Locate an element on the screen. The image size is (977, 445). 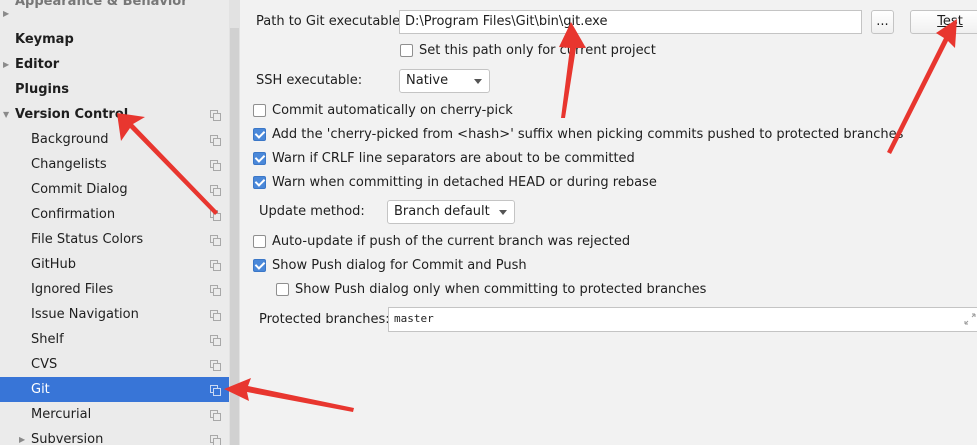
auto-update-push-checkbox is located at coordinates (259, 241).